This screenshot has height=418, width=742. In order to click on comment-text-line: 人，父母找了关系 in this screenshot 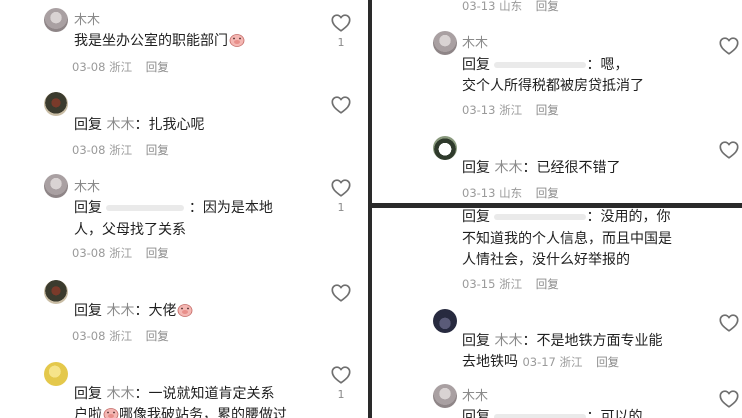, I will do `click(130, 230)`.